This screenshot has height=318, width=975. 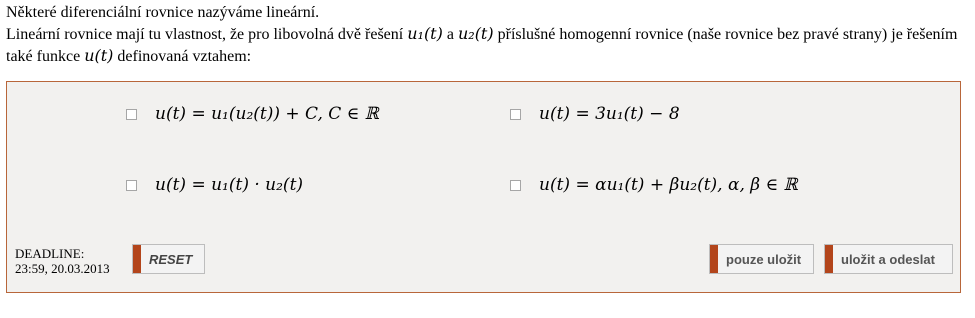 I want to click on answer-option-2: u(t) = 3u₁(t) − 8, so click(x=595, y=114).